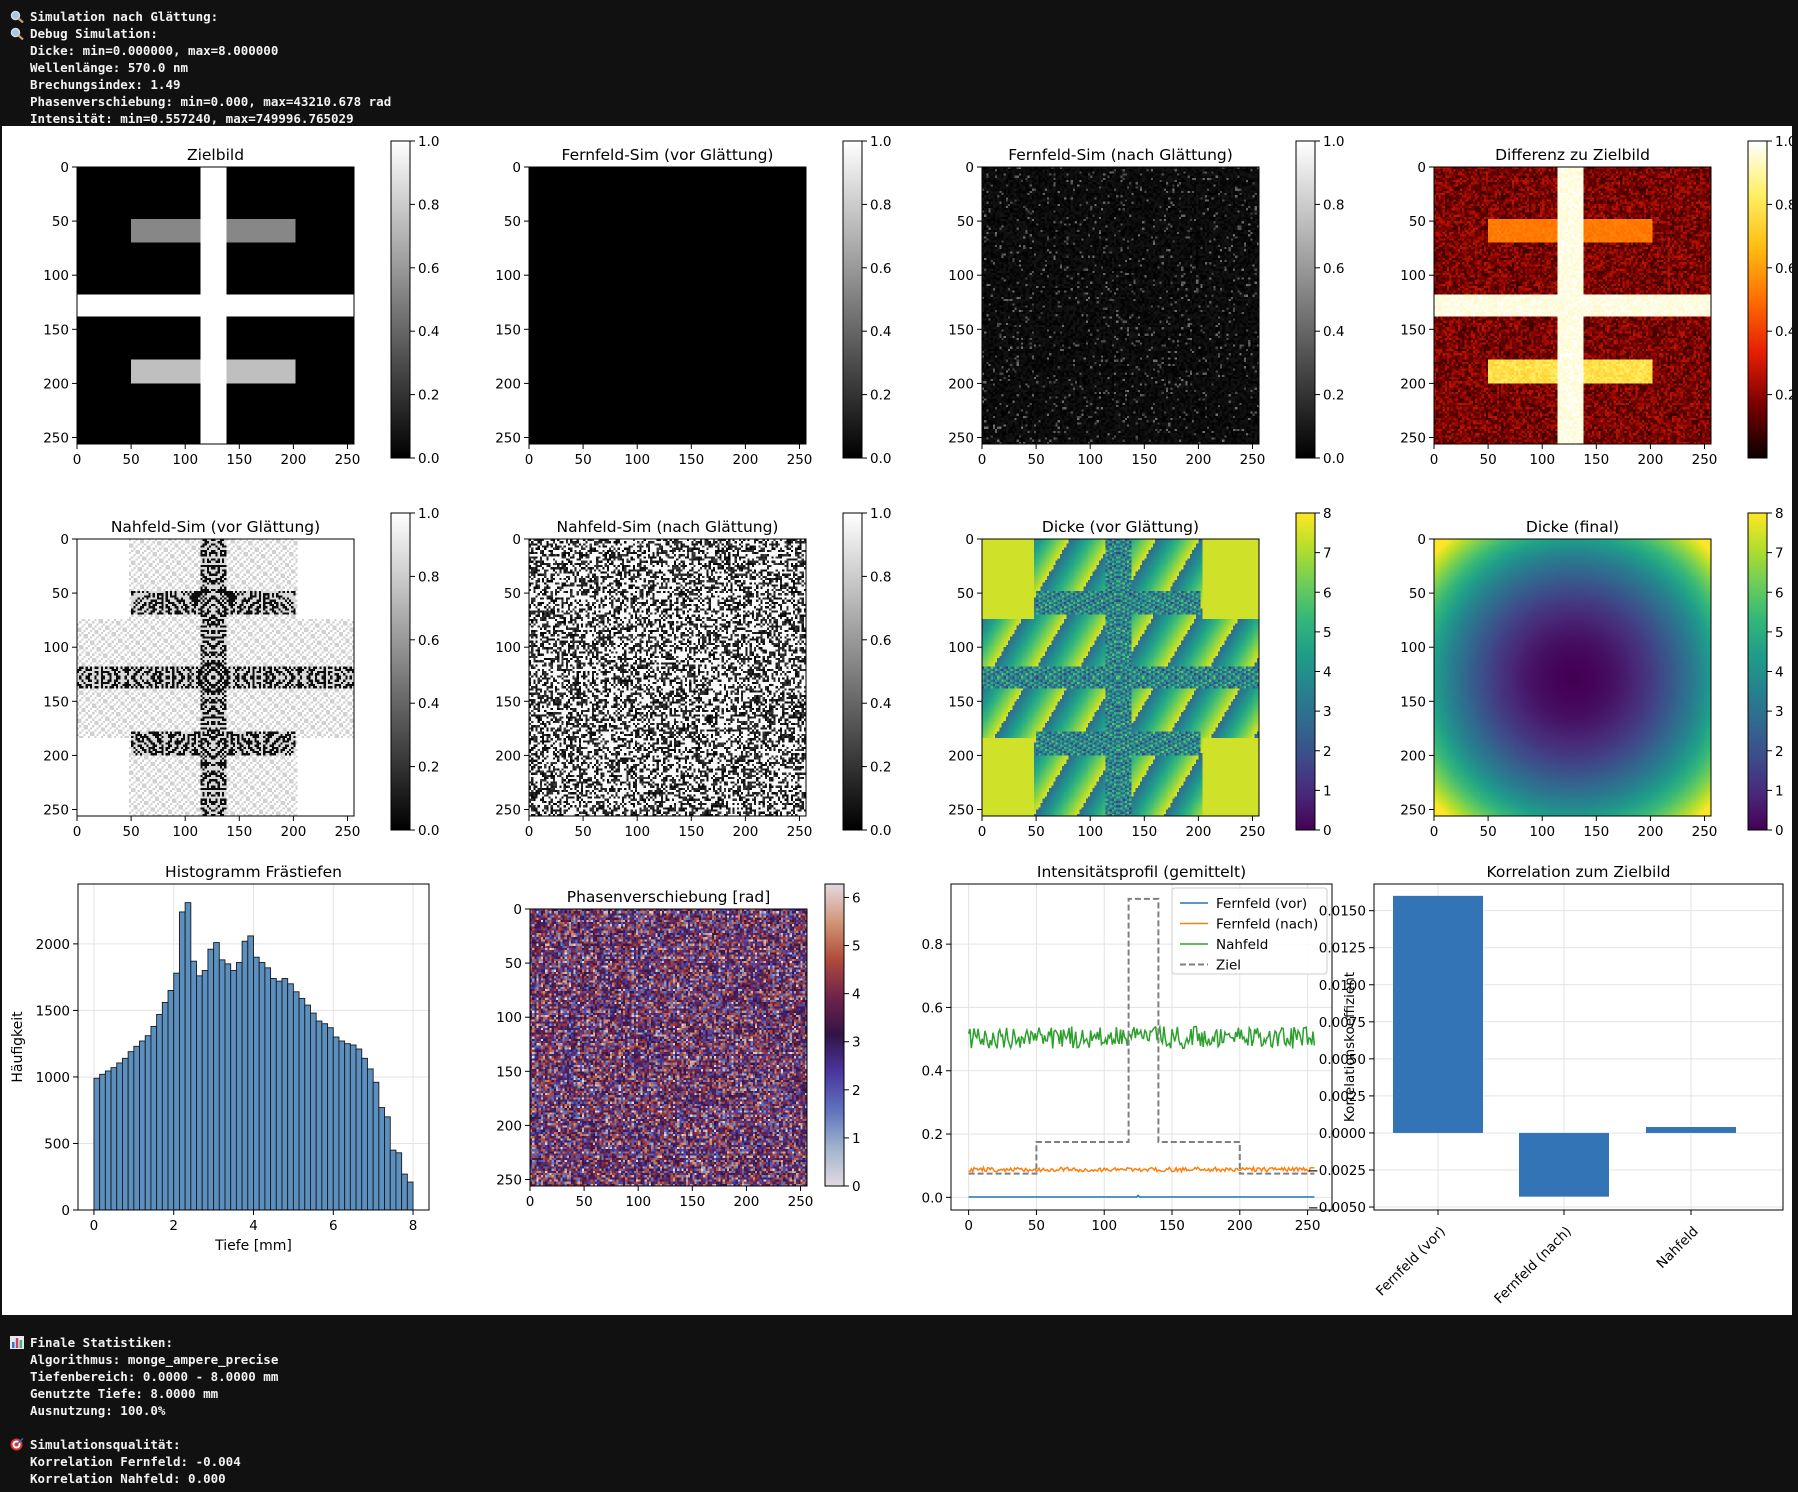  I want to click on series-line, so click(1141, 1037).